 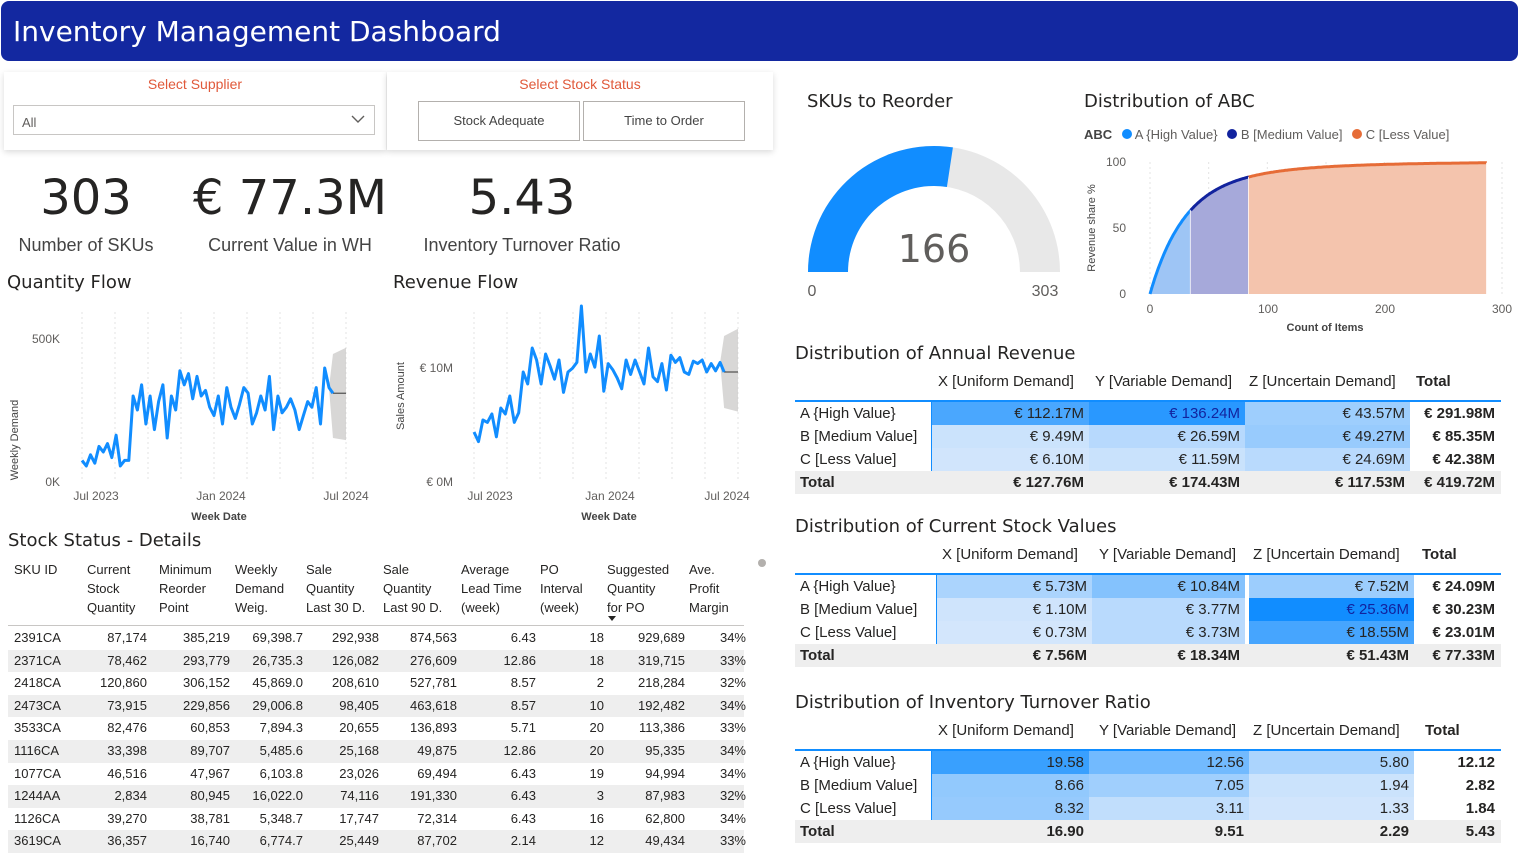 I want to click on table-cell: 3533CA, so click(x=37, y=728).